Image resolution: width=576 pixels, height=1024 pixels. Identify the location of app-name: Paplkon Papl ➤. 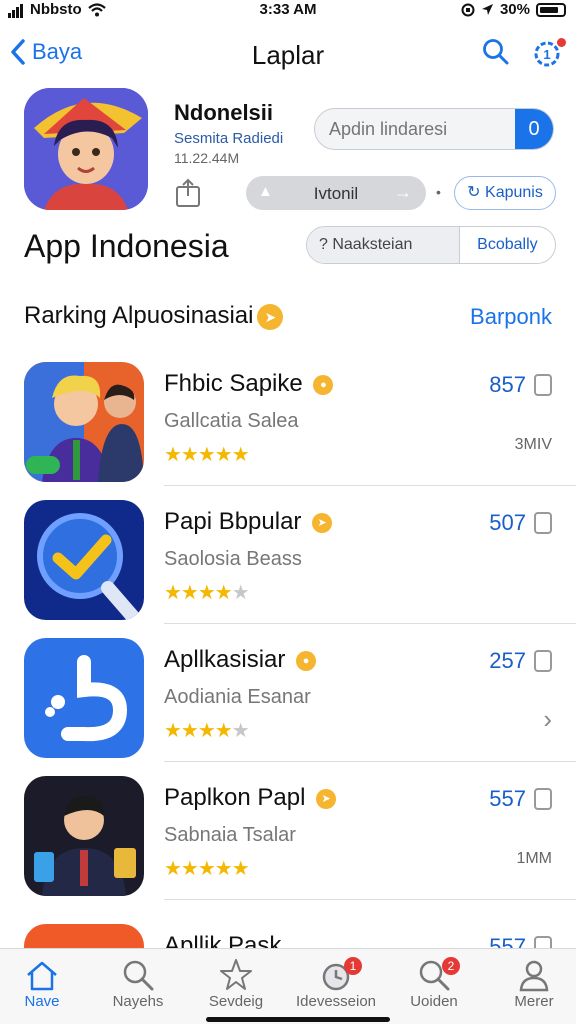
(250, 798).